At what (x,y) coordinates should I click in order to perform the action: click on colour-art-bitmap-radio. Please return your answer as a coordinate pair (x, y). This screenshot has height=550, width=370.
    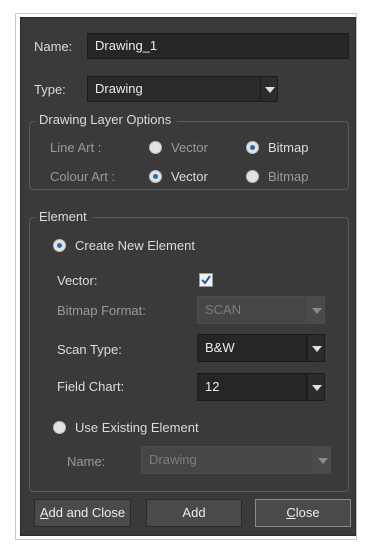
    Looking at the image, I should click on (252, 176).